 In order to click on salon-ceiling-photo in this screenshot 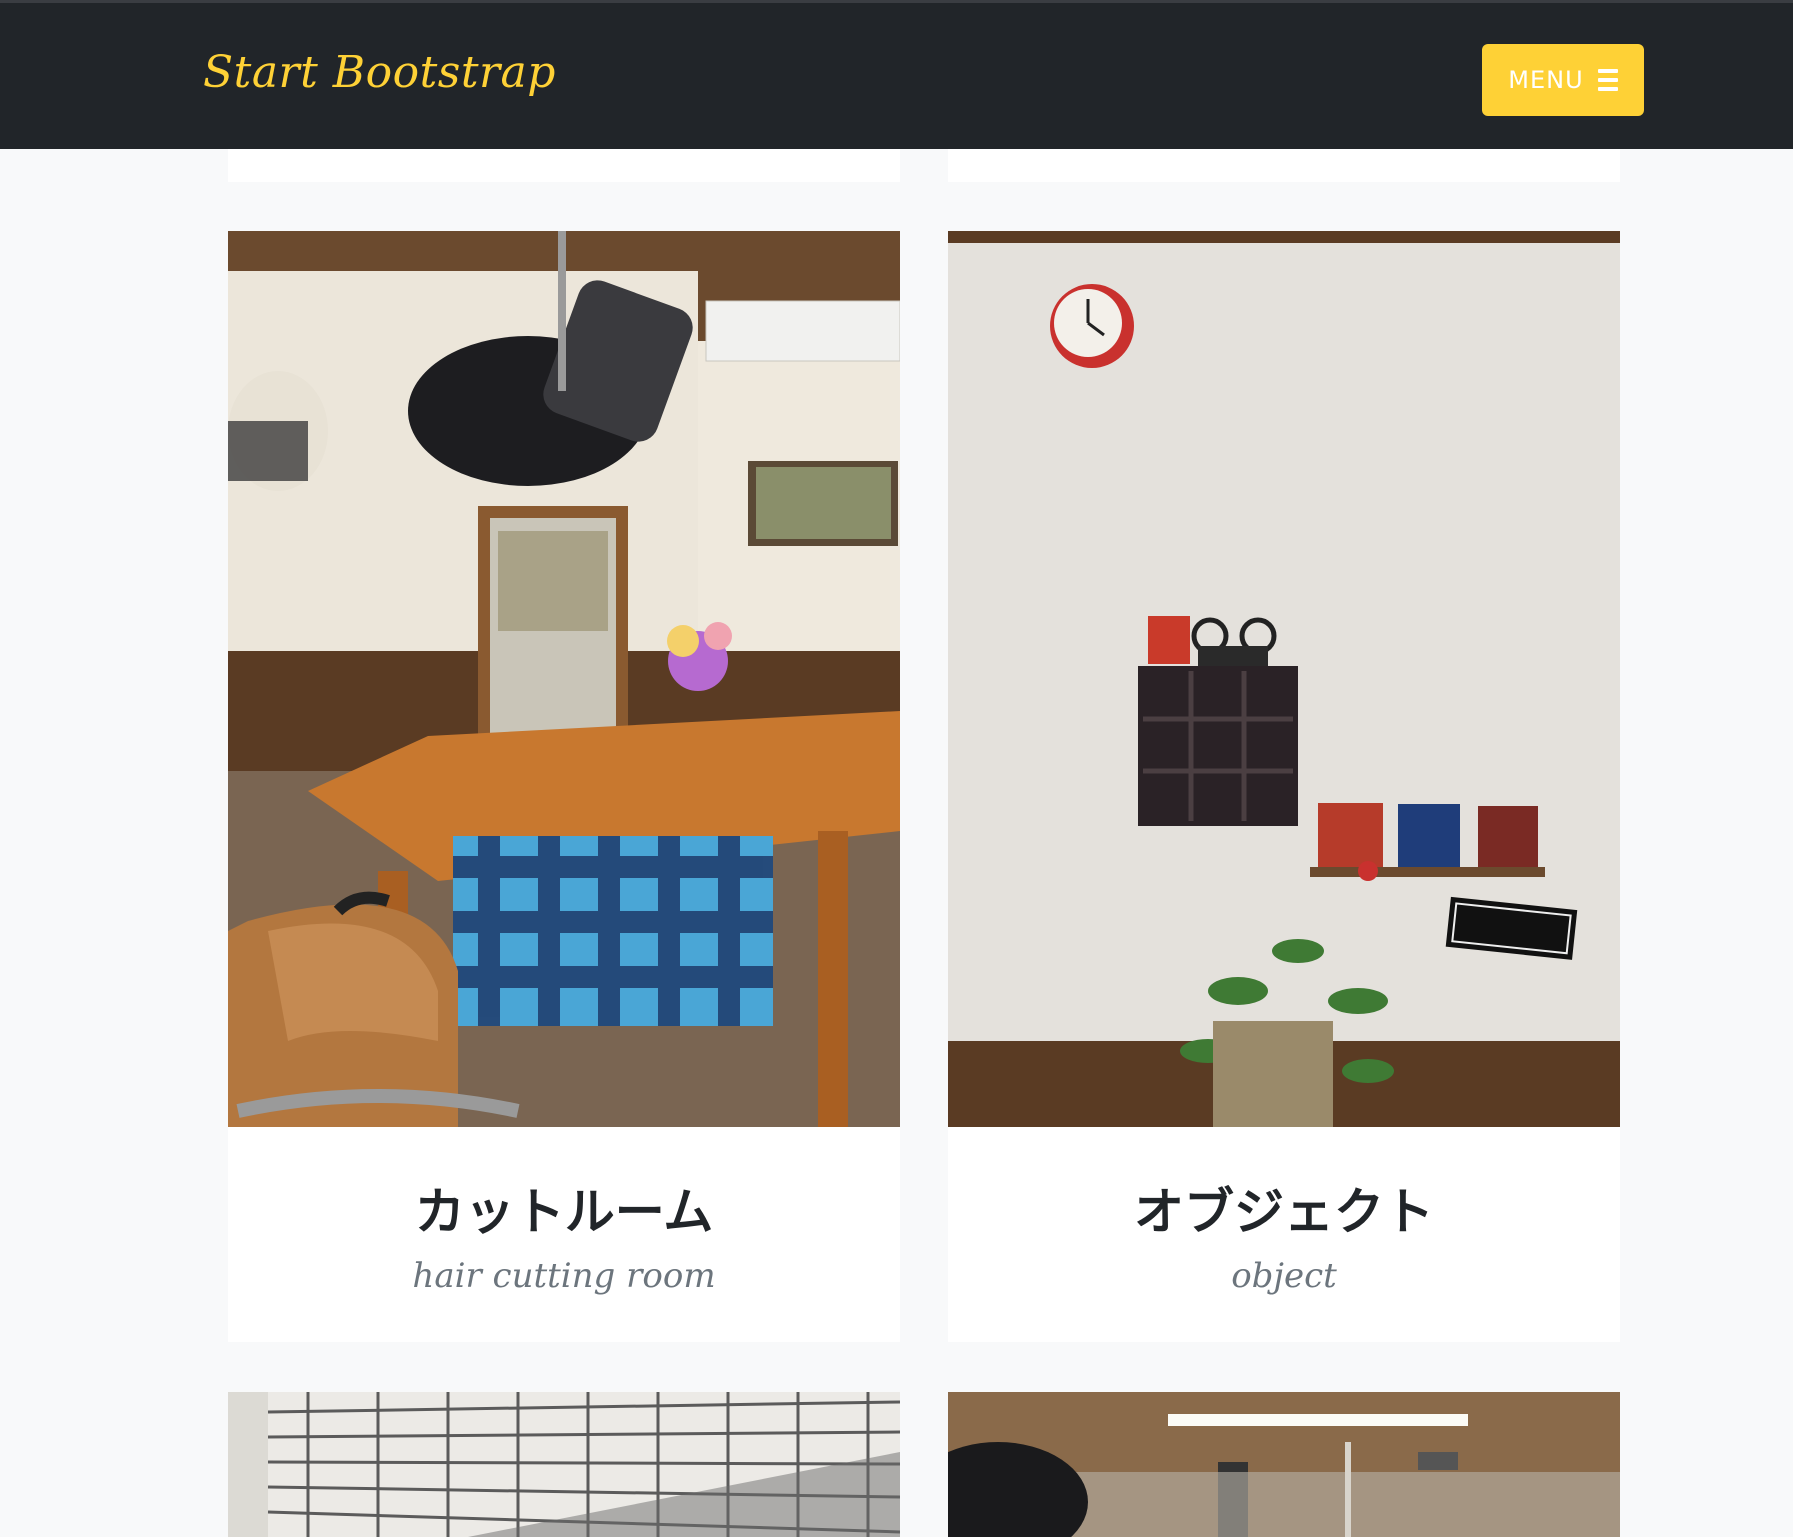, I will do `click(1284, 1464)`.